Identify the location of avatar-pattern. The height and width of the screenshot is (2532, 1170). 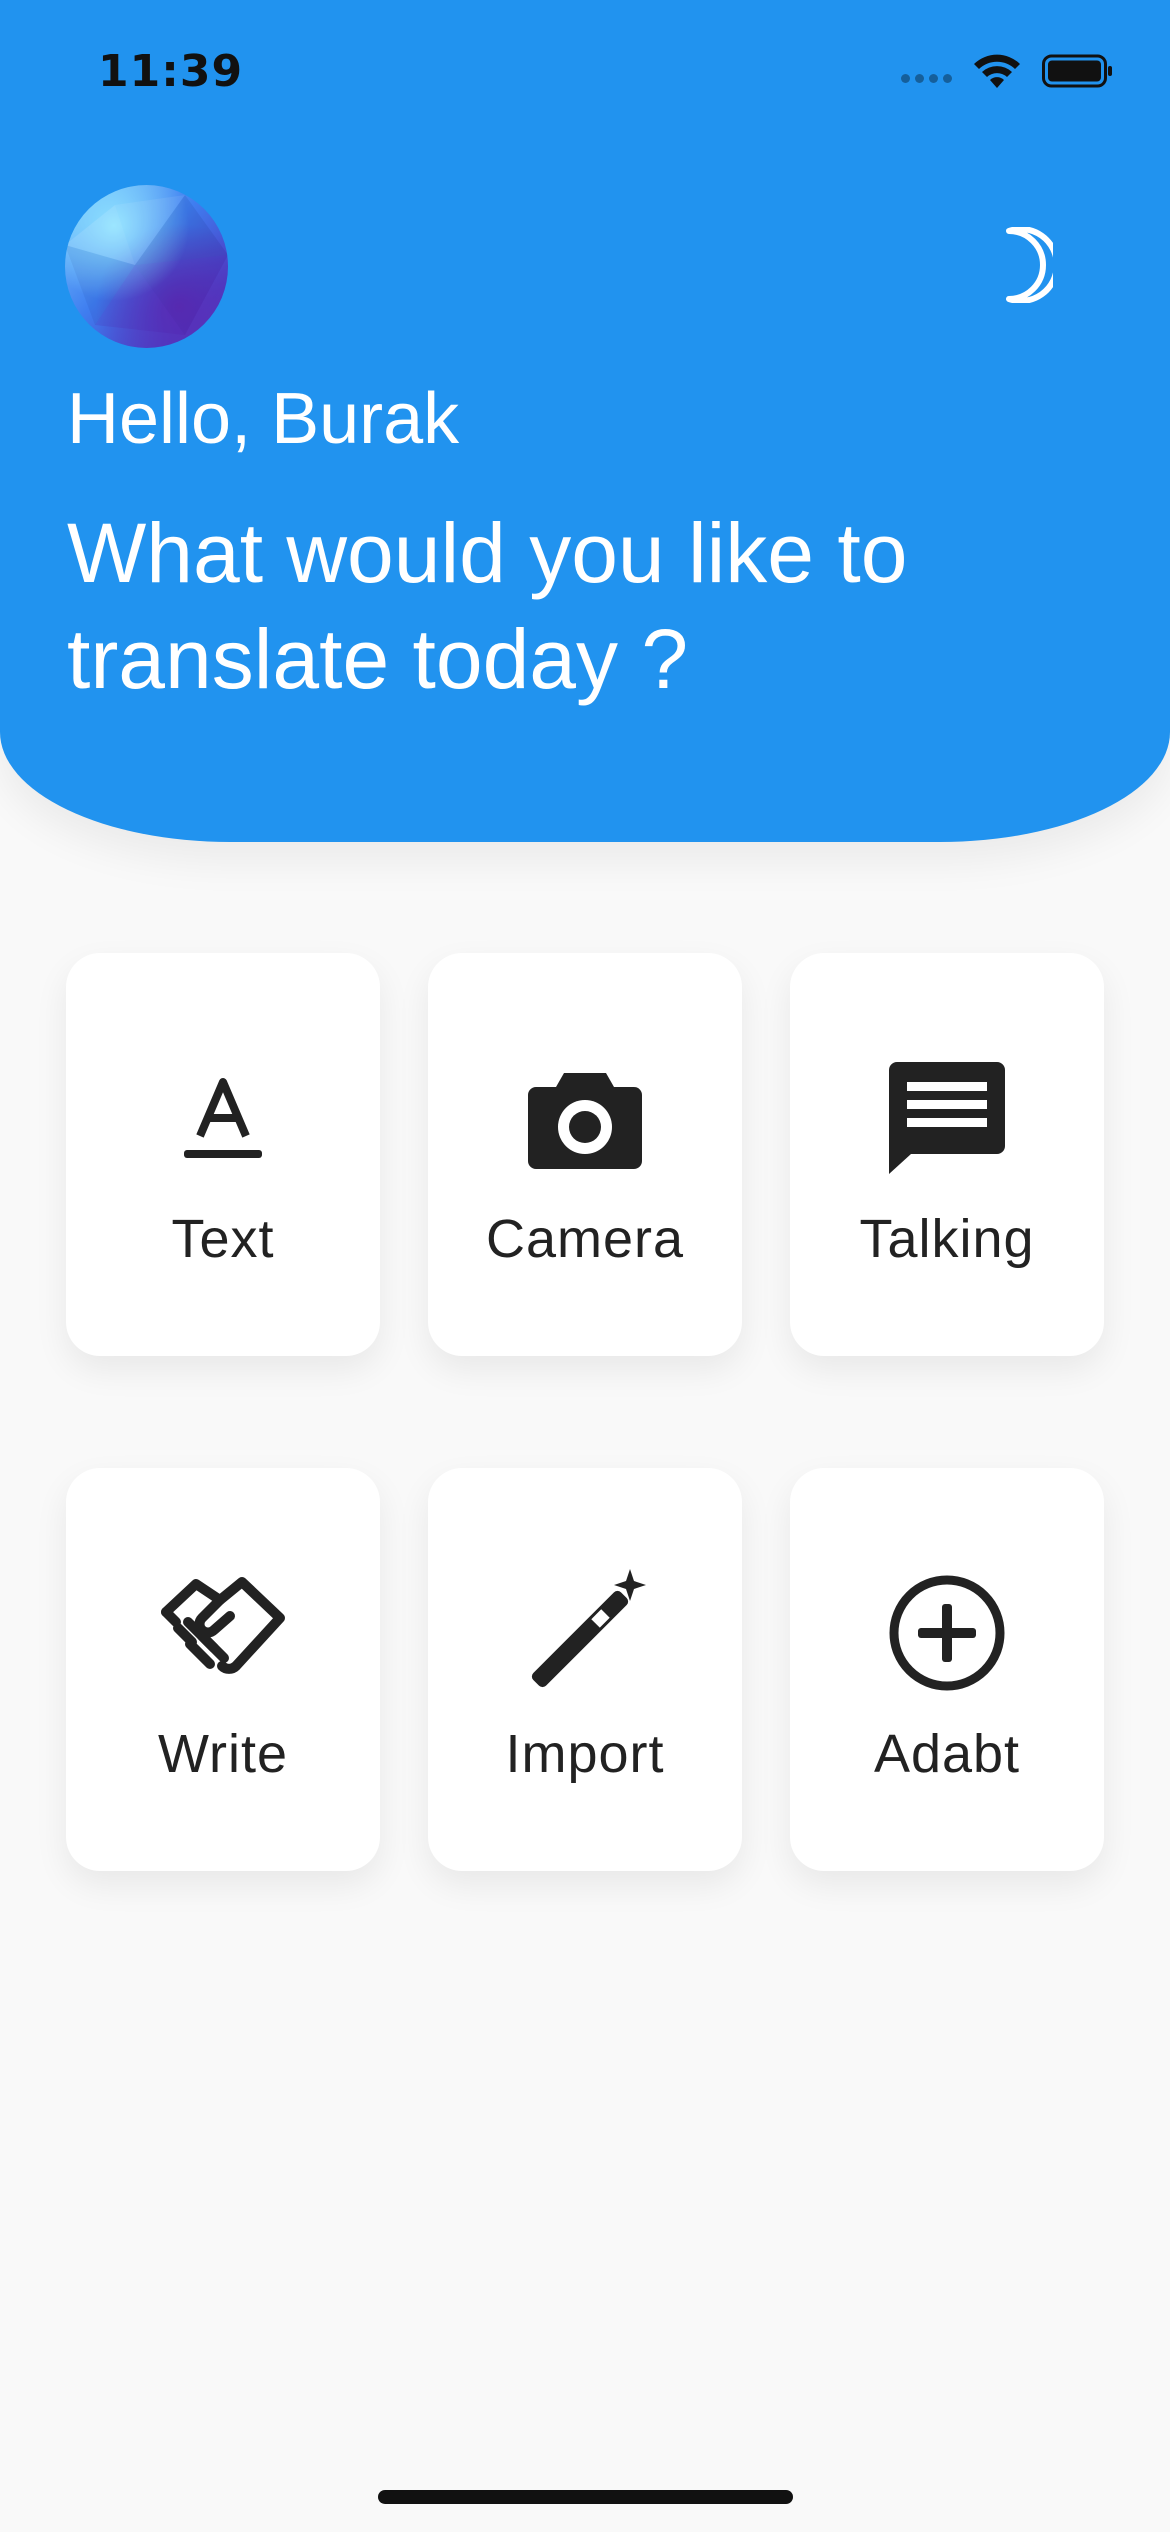
(146, 265).